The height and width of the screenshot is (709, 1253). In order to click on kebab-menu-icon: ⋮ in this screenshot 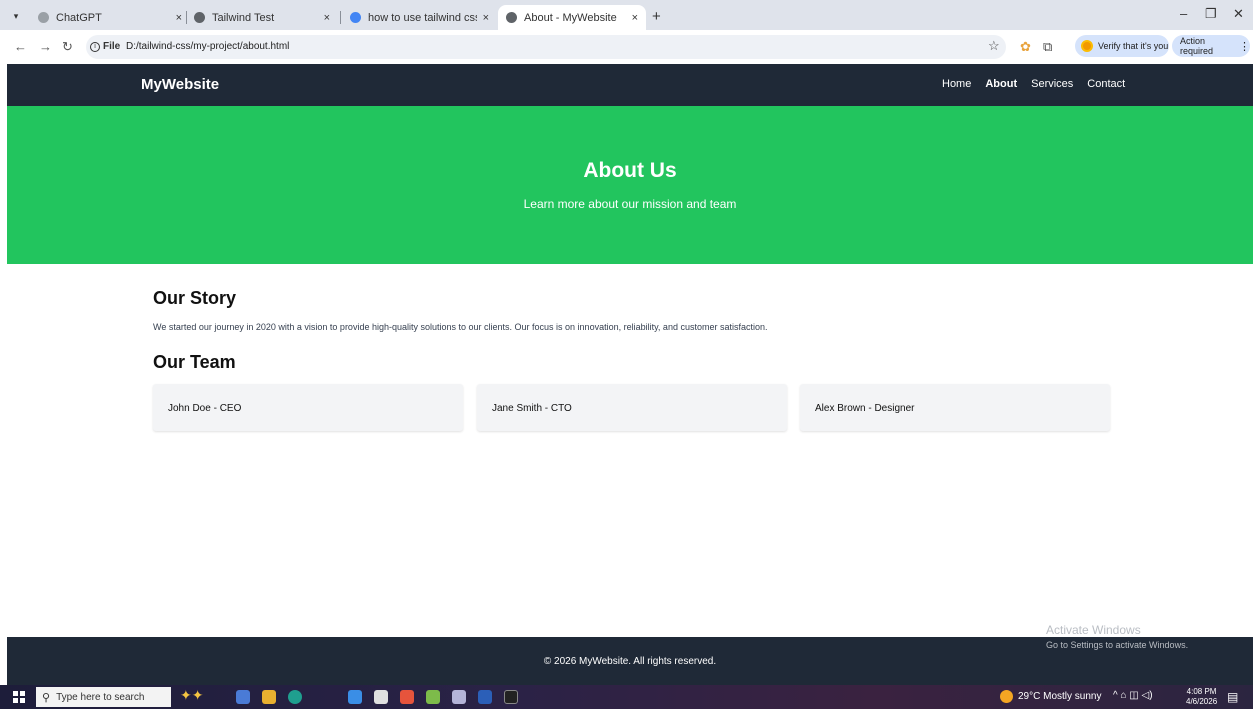, I will do `click(1244, 46)`.